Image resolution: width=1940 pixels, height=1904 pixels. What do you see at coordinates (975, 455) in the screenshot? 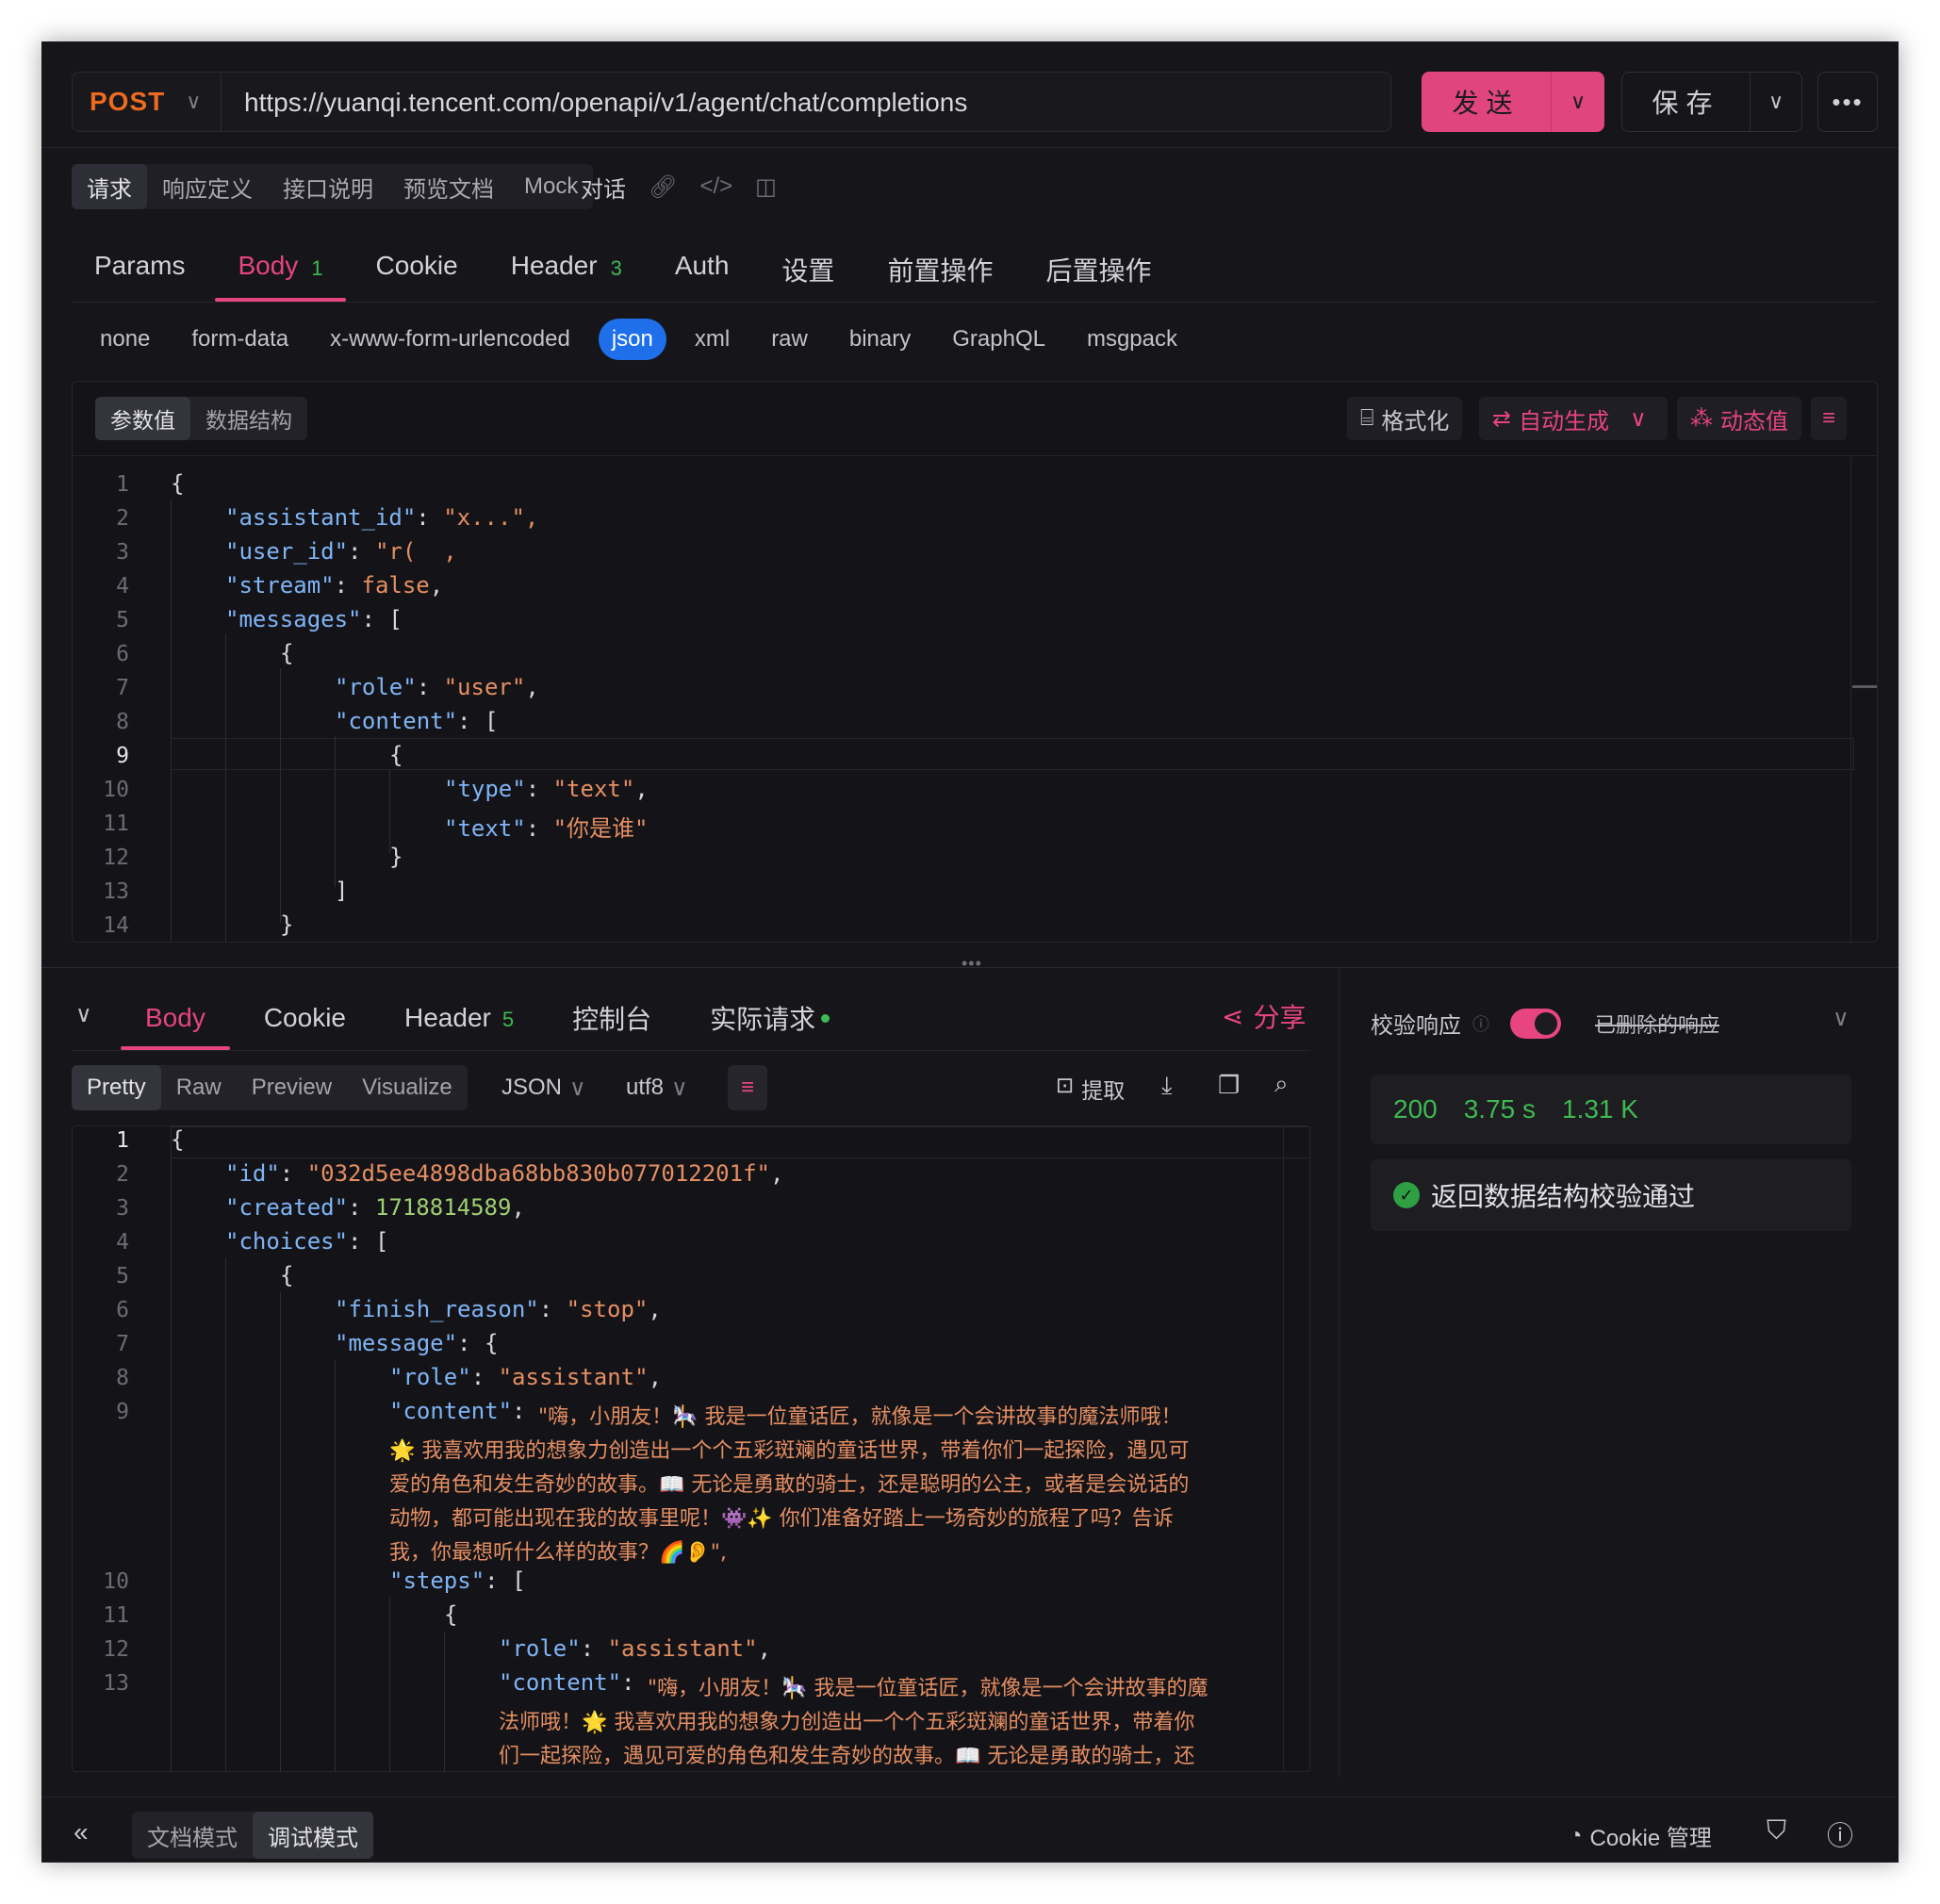
I see `divider` at bounding box center [975, 455].